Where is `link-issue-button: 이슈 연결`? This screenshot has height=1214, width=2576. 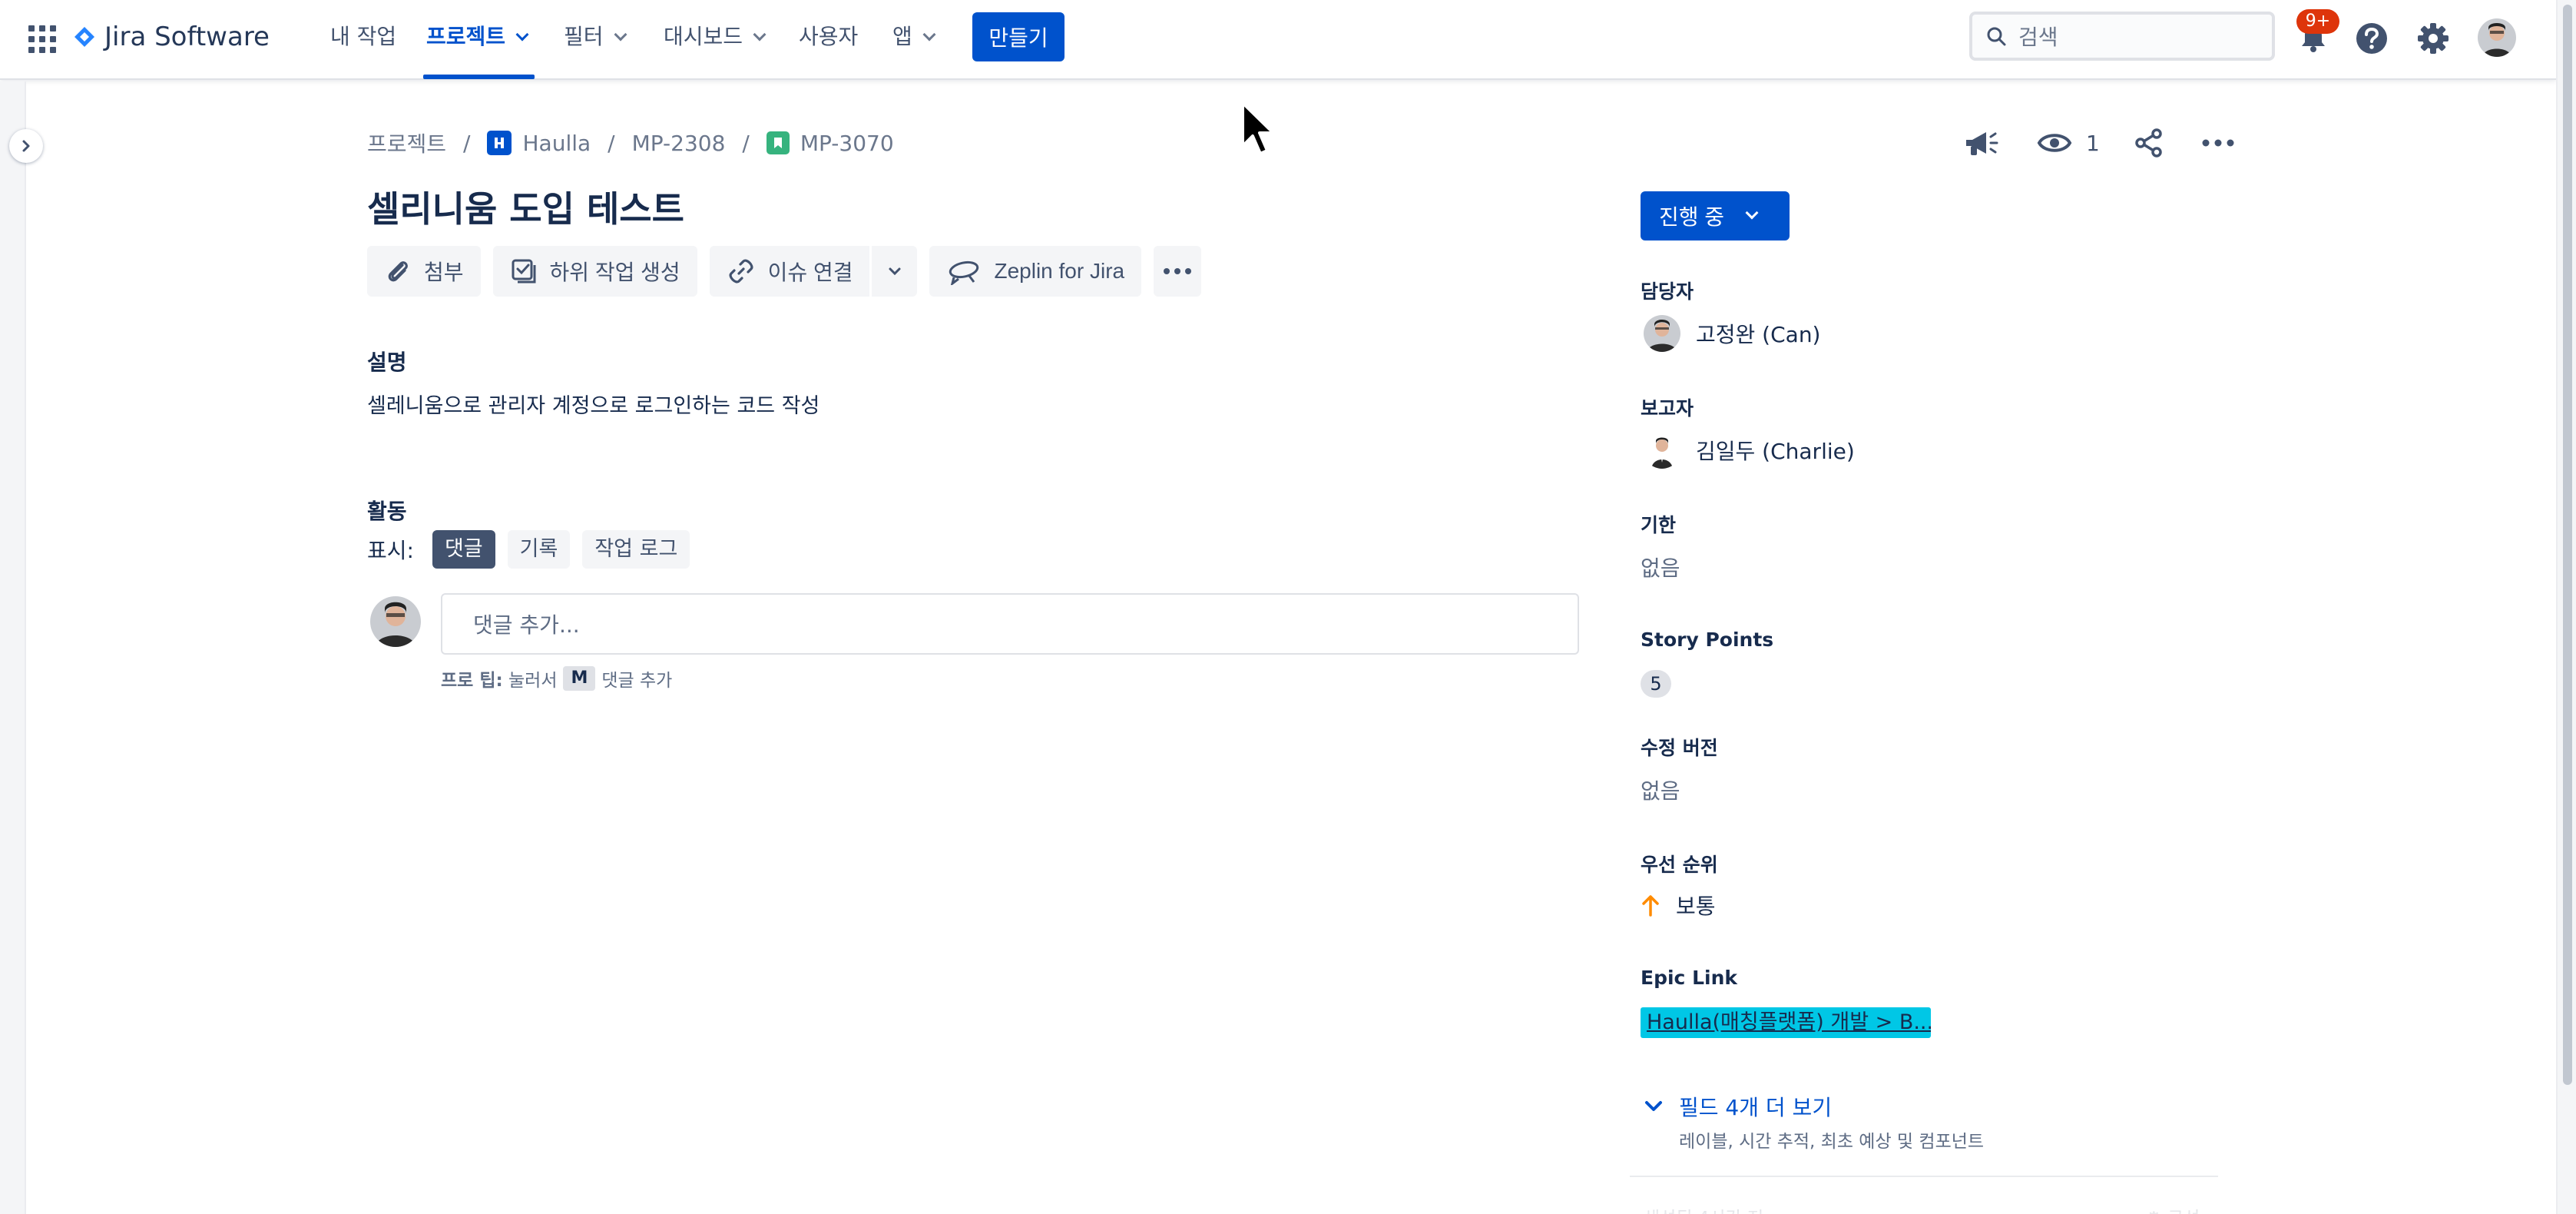 link-issue-button: 이슈 연결 is located at coordinates (789, 271).